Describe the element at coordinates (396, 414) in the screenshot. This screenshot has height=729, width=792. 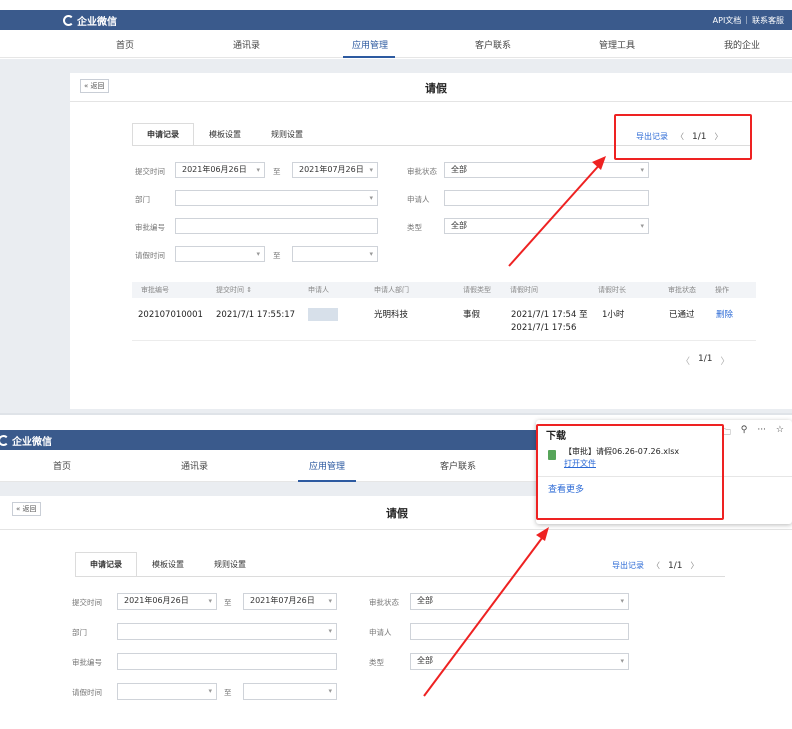
I see `screenshot-divider` at that location.